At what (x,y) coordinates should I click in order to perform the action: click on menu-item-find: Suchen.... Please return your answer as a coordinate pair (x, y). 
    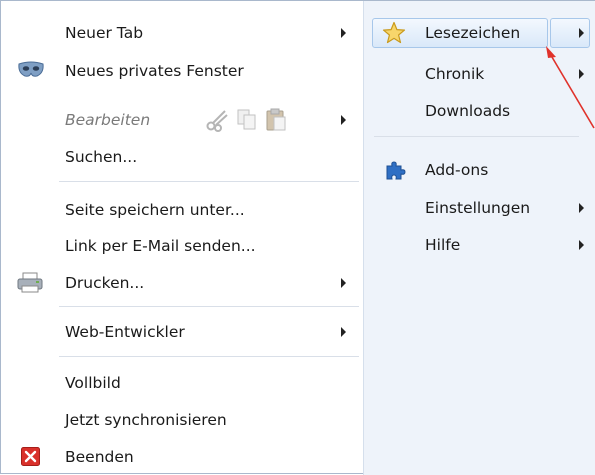
    Looking at the image, I should click on (182, 157).